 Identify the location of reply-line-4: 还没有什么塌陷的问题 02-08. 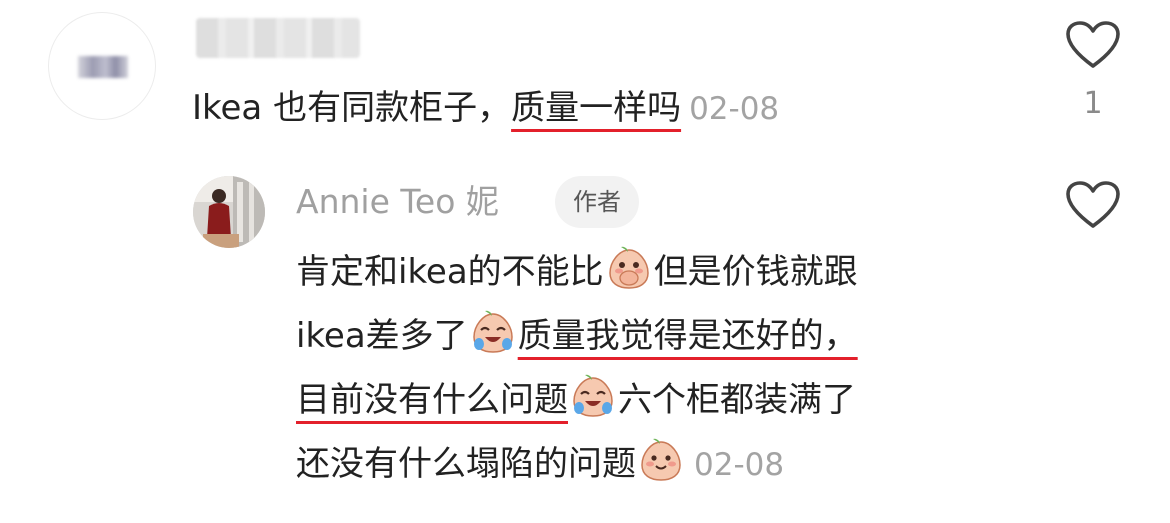
(656, 464).